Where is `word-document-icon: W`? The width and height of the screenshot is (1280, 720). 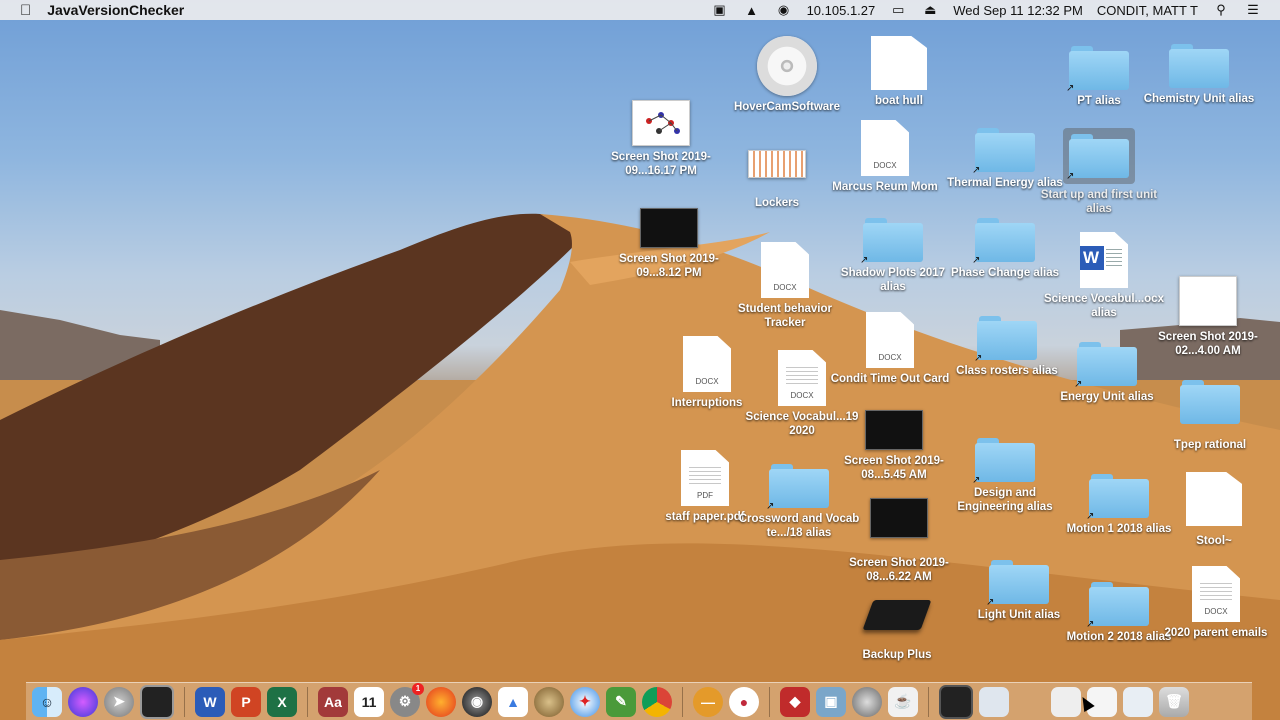 word-document-icon: W is located at coordinates (1104, 260).